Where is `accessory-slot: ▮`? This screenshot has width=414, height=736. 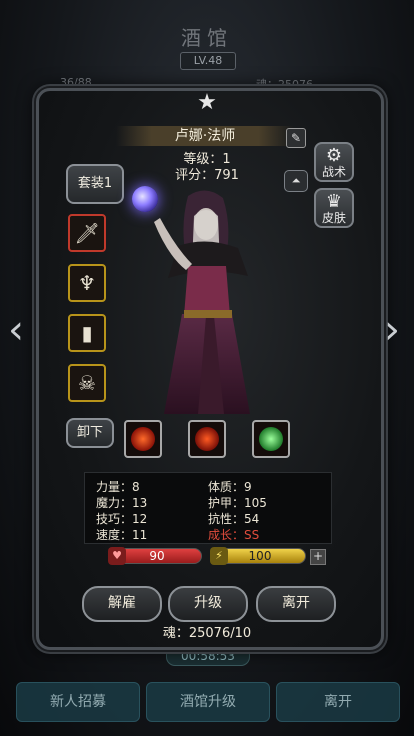
accessory-slot: ▮ is located at coordinates (87, 333).